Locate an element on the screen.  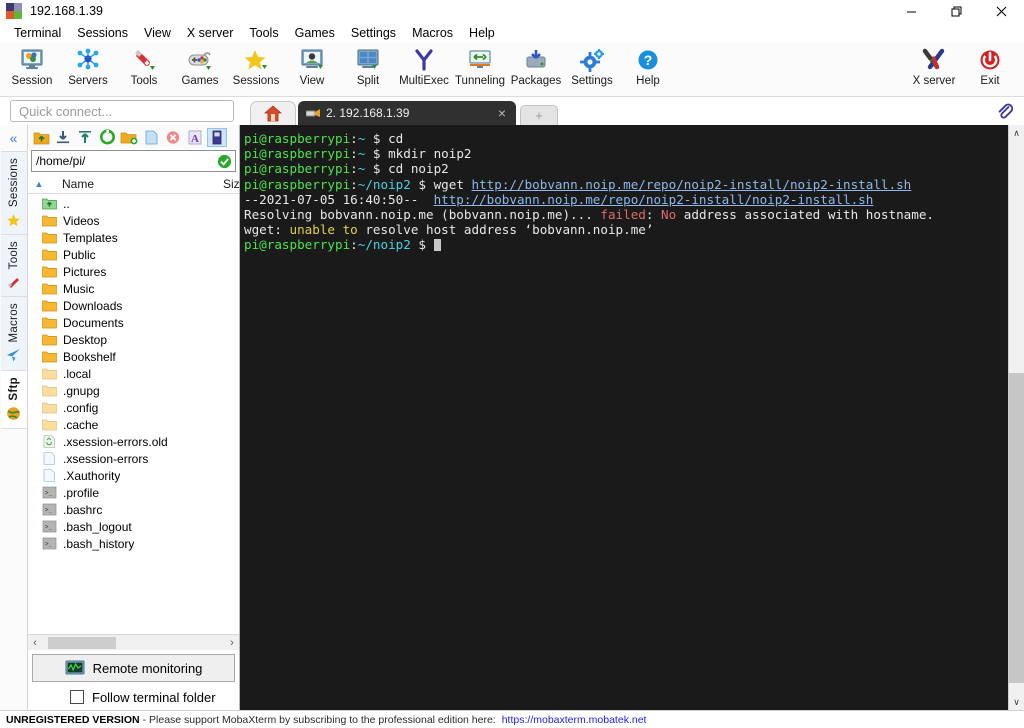
scroll-down-arrow: ∨ is located at coordinates (1016, 702).